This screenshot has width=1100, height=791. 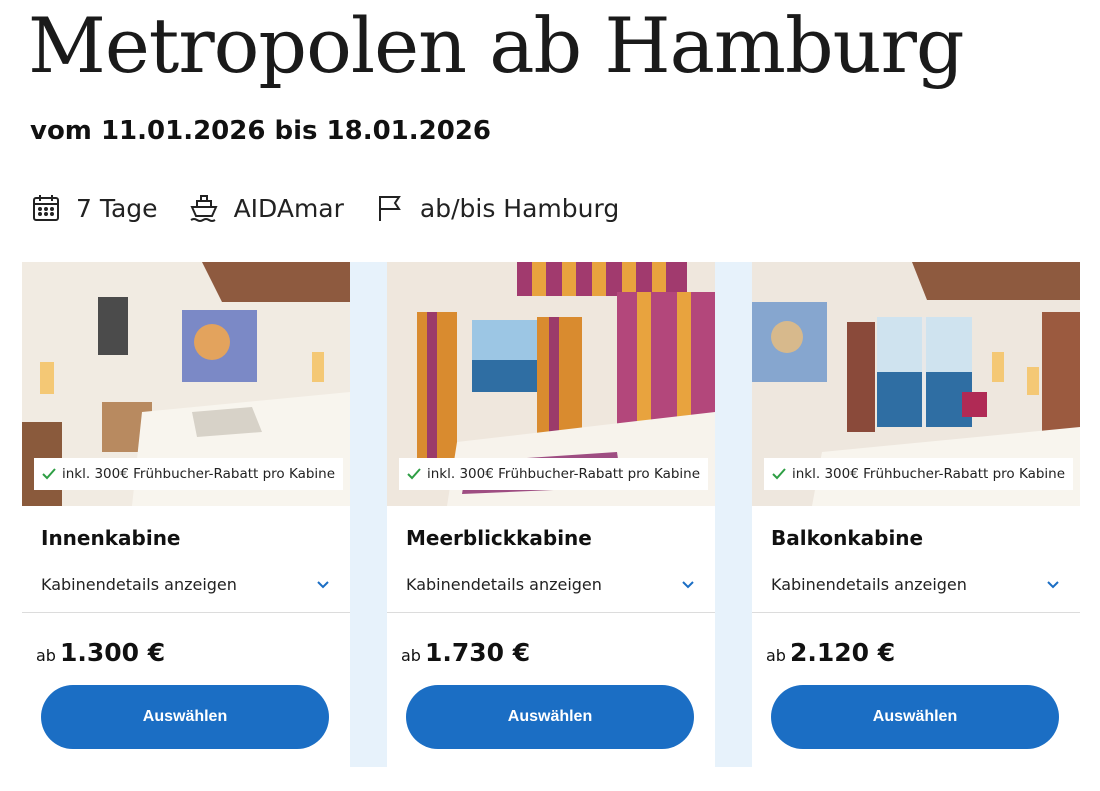 I want to click on cabin-price: ab 2.120 €, so click(x=831, y=652).